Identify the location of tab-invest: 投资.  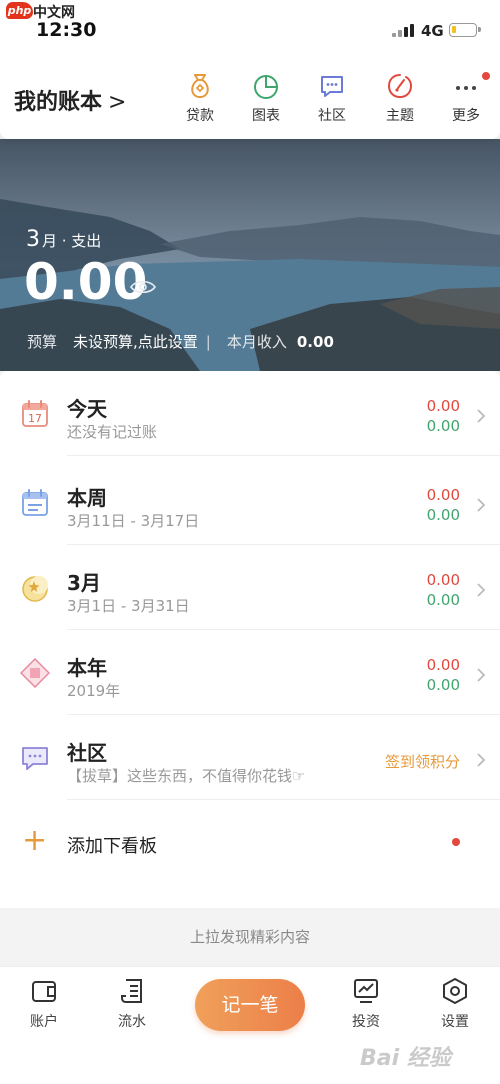
(366, 1004).